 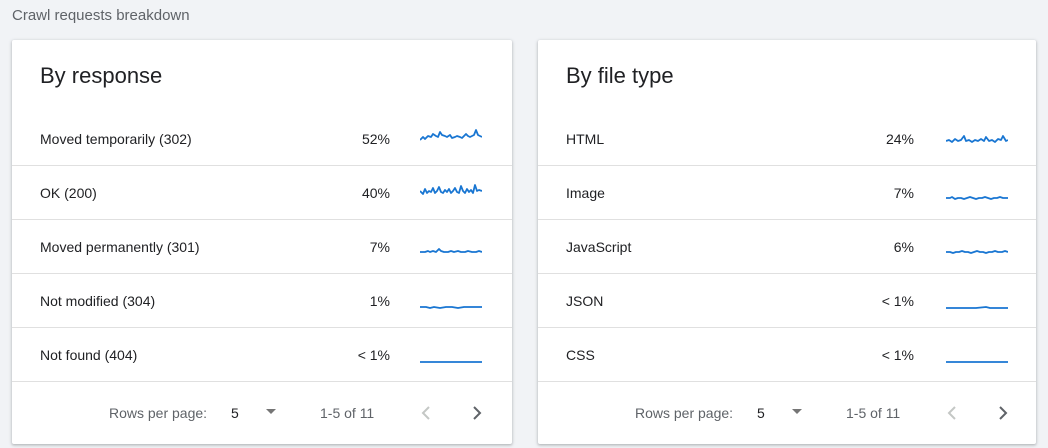 I want to click on row-label: JavaScript, so click(x=599, y=247).